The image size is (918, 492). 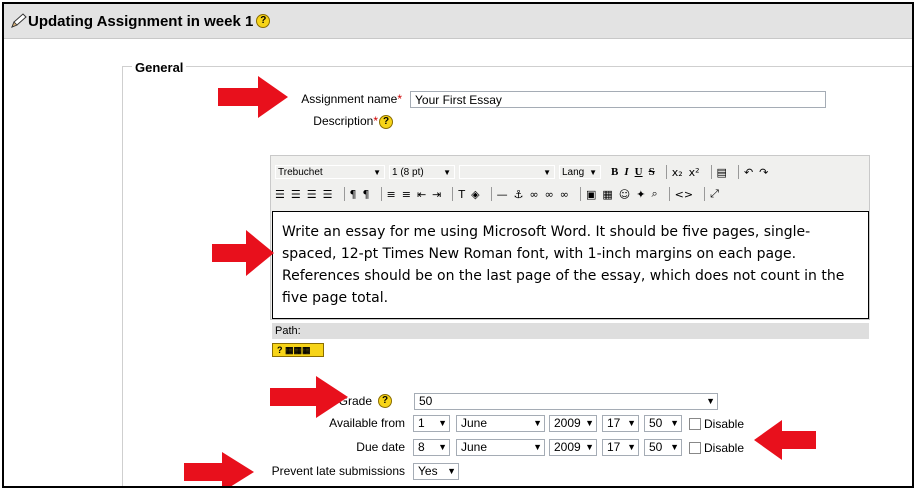 What do you see at coordinates (748, 172) in the screenshot?
I see `undo-icon: ↶` at bounding box center [748, 172].